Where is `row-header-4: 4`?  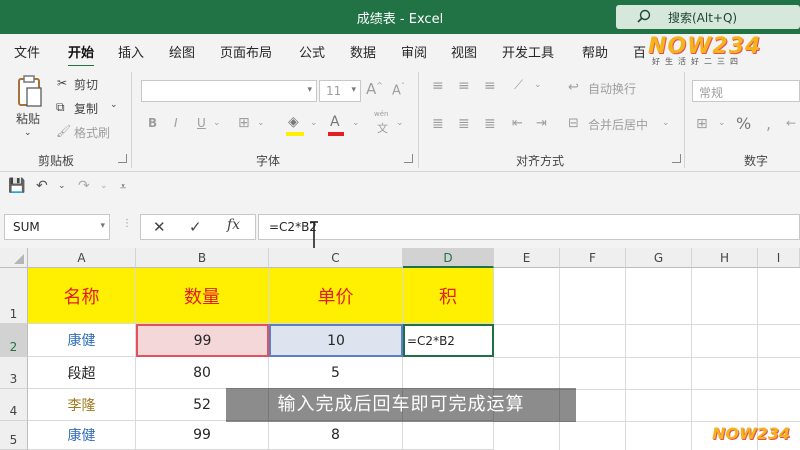
row-header-4: 4 is located at coordinates (14, 405).